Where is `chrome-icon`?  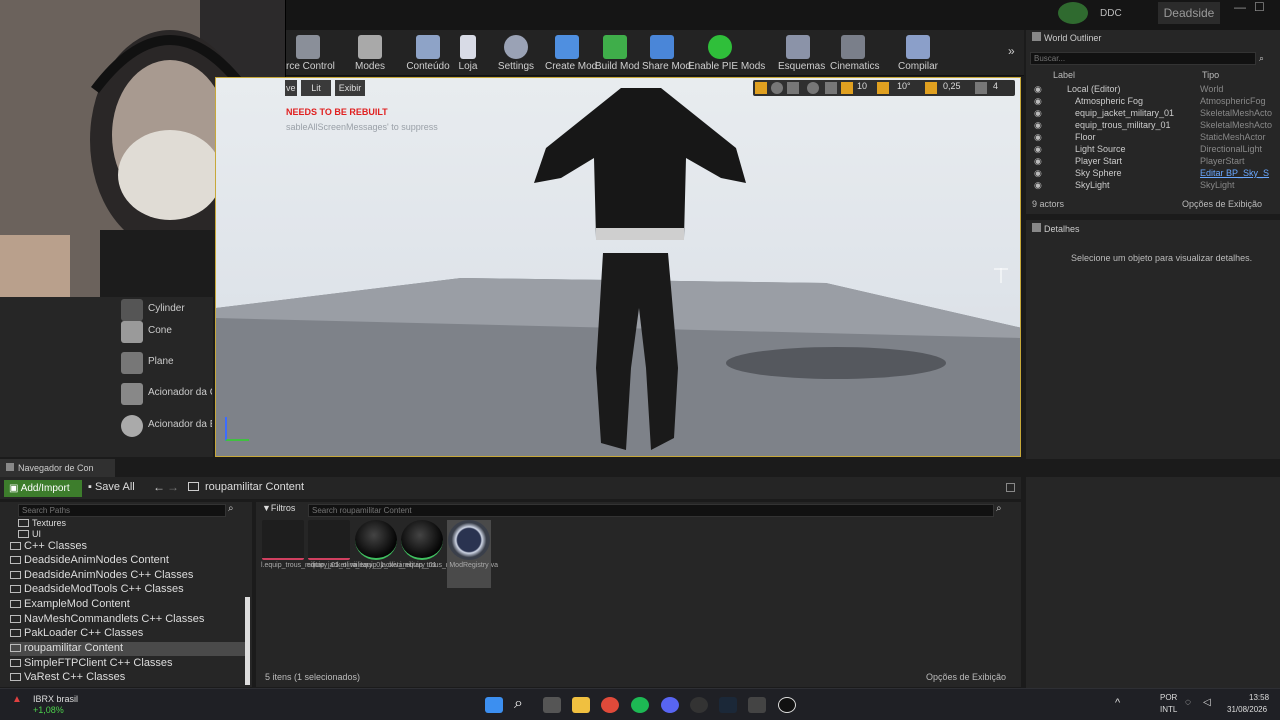
chrome-icon is located at coordinates (610, 705).